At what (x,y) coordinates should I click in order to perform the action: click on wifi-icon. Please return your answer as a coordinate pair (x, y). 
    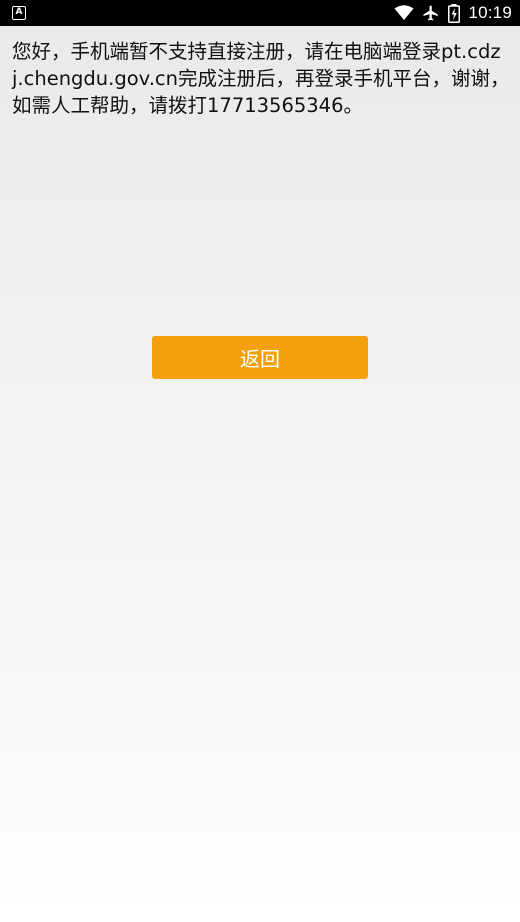
    Looking at the image, I should click on (404, 12).